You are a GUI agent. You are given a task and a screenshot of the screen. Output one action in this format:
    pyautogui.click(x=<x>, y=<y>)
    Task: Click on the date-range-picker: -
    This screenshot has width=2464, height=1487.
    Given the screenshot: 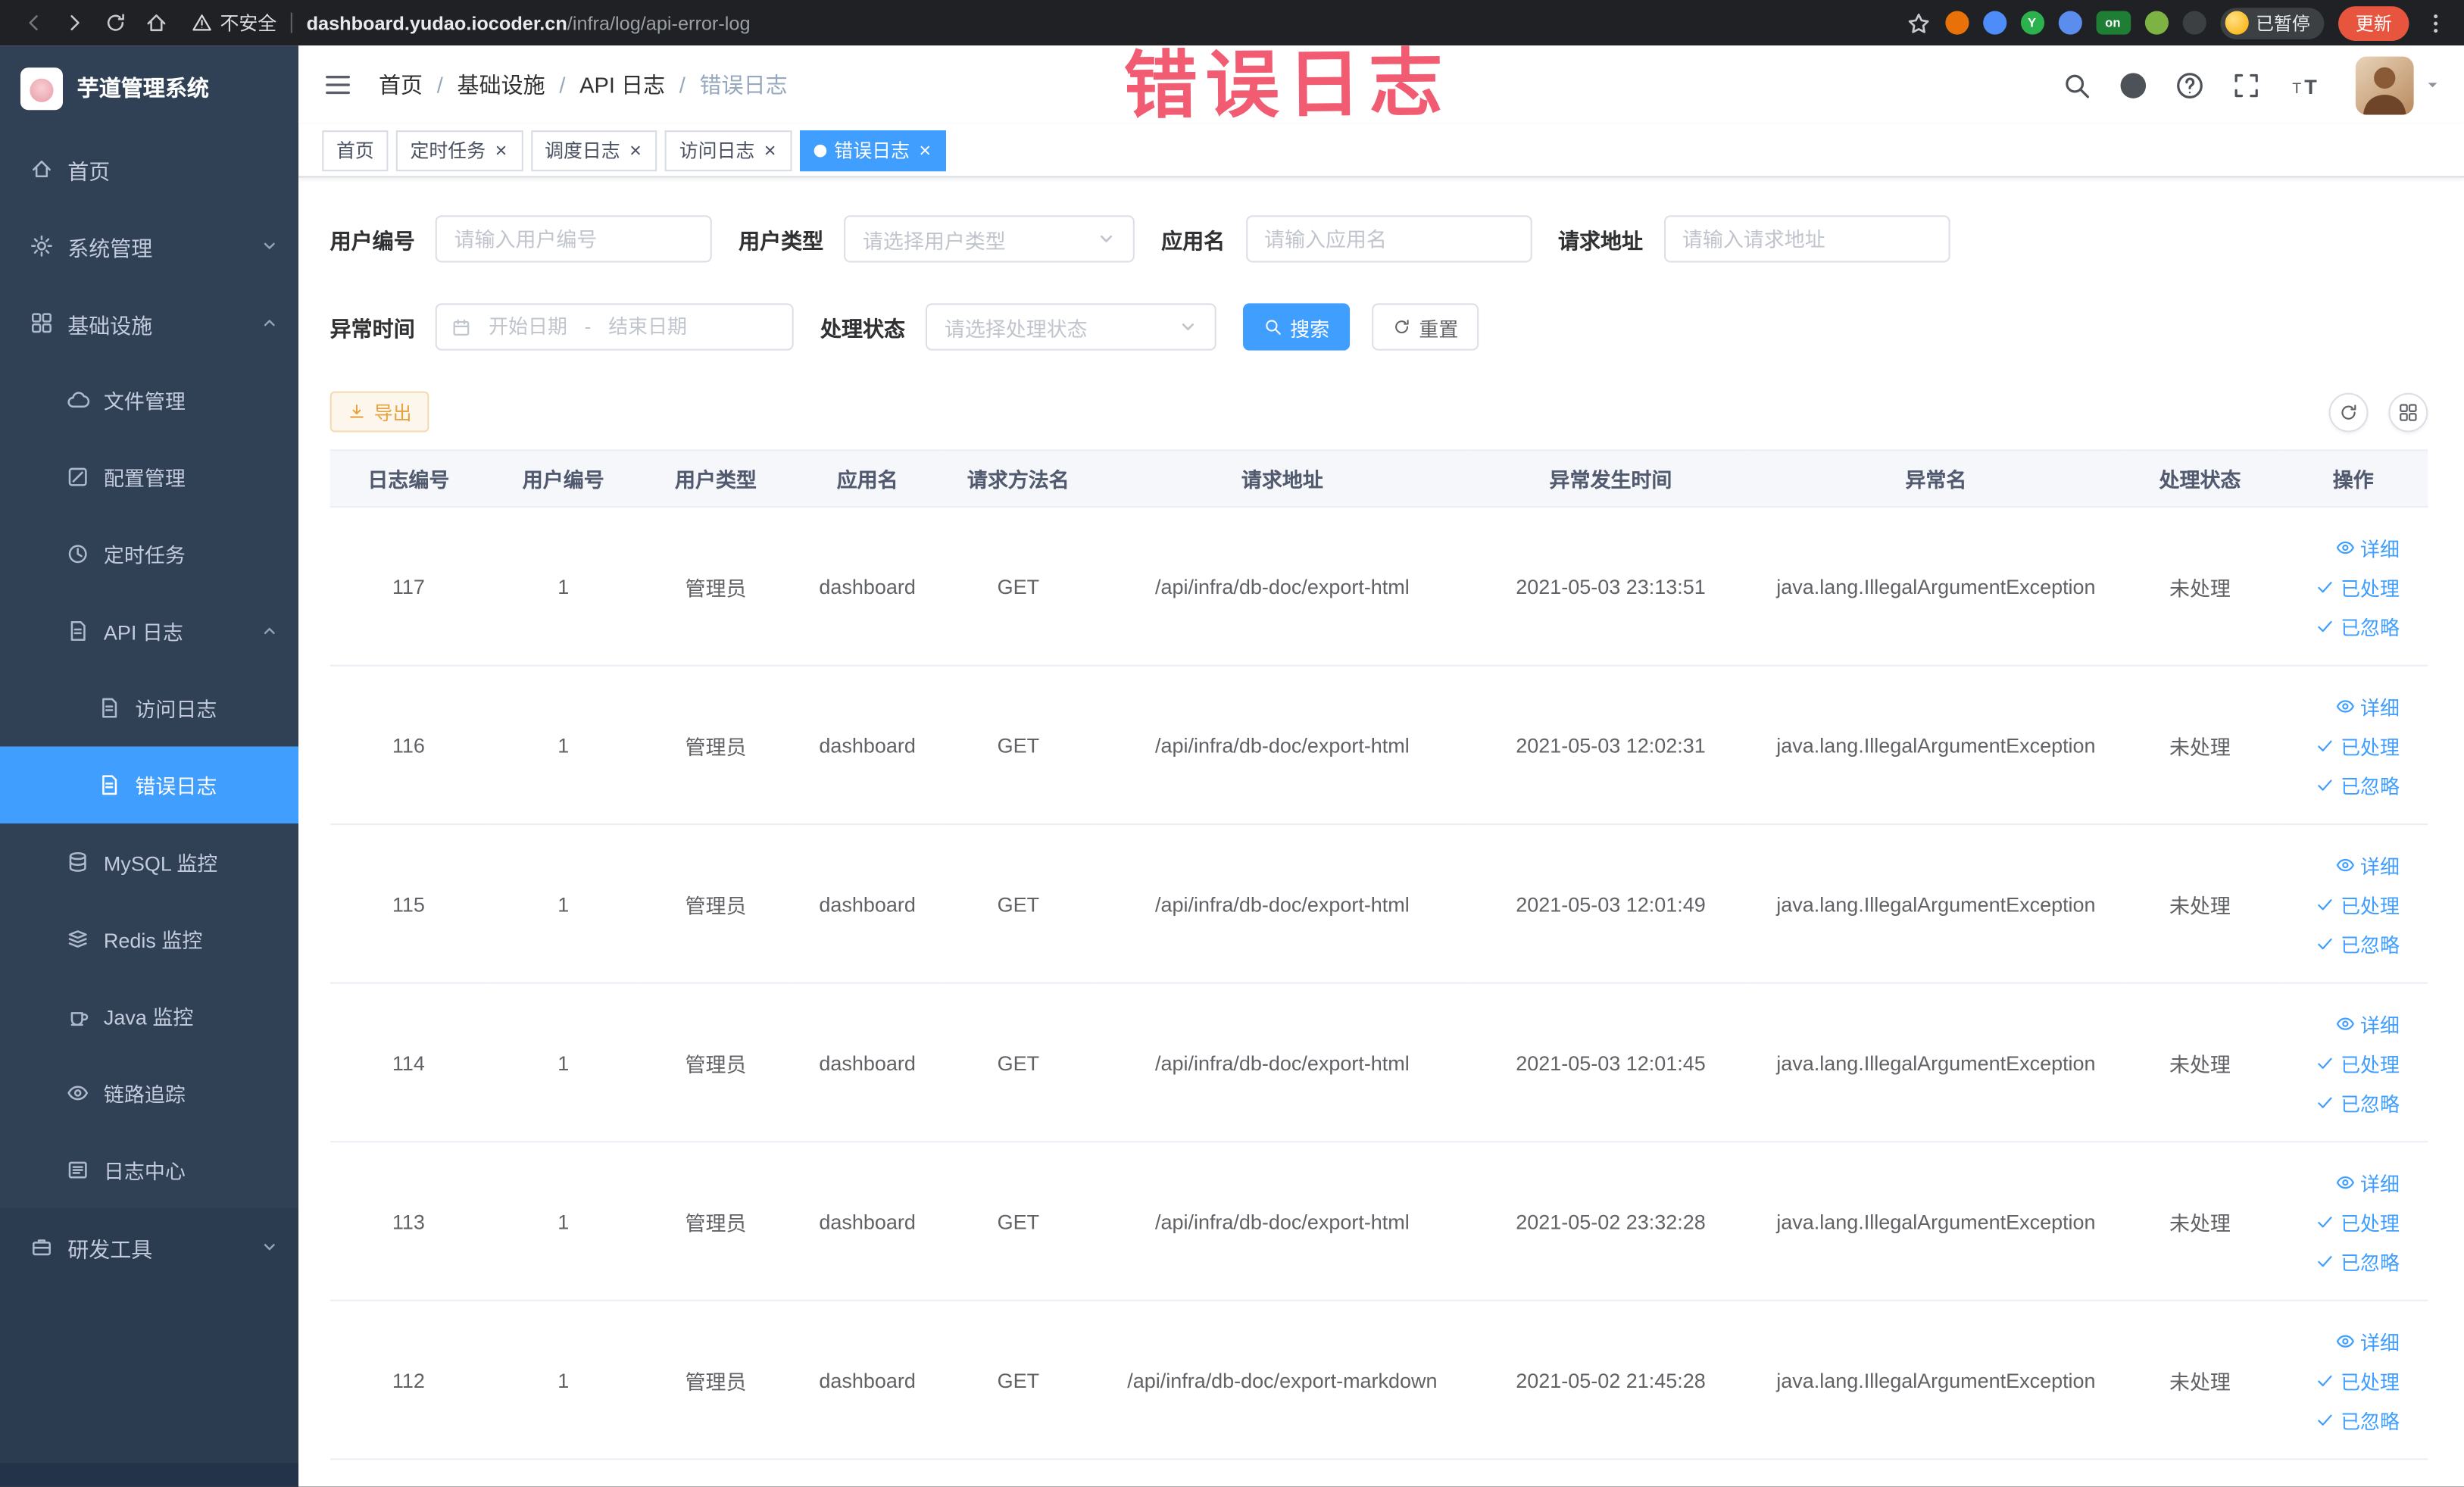 What is the action you would take?
    pyautogui.click(x=614, y=327)
    